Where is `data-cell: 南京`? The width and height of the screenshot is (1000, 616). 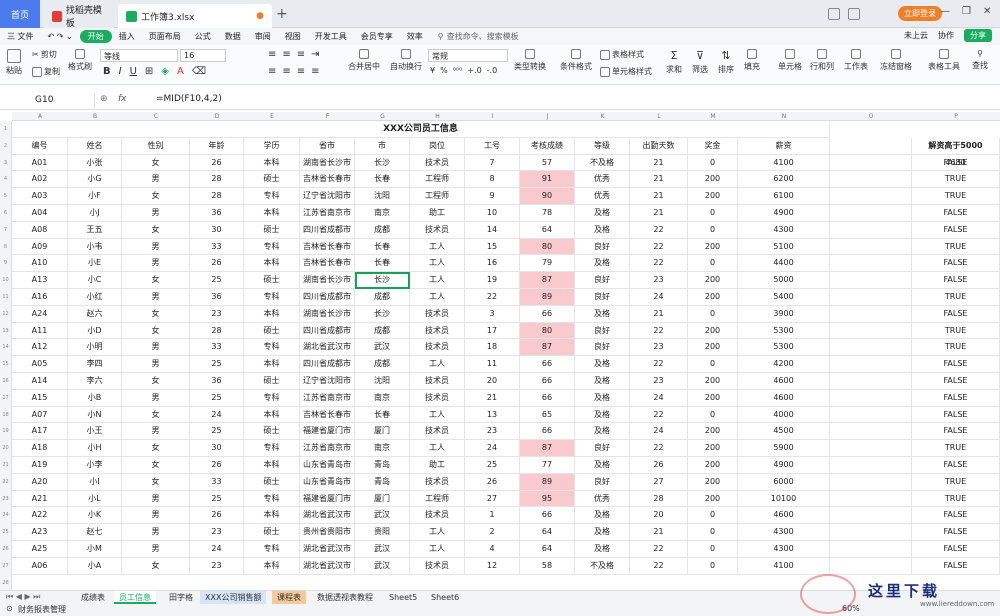
data-cell: 南京 is located at coordinates (382, 448).